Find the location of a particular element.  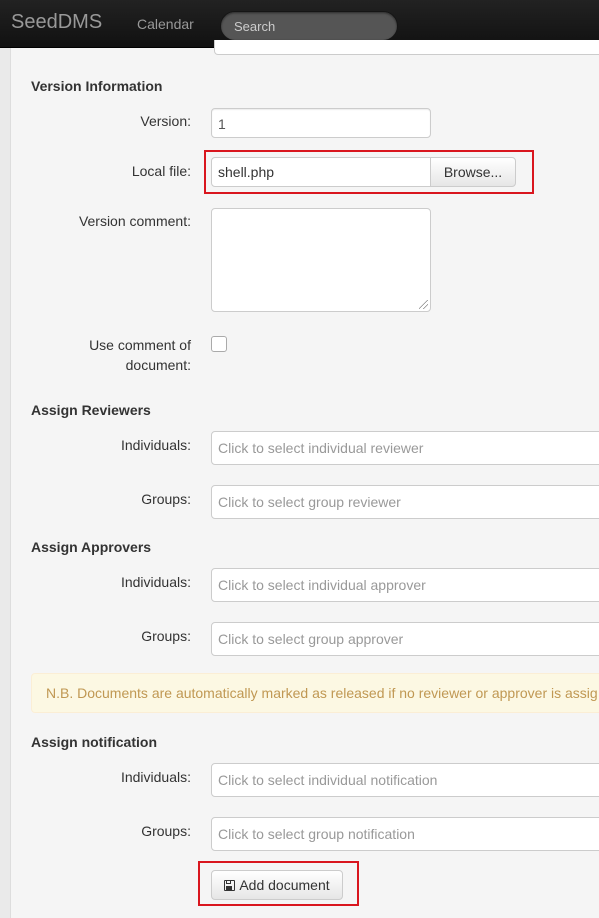

use-comment-label-line1: Use comment of is located at coordinates (140, 345).